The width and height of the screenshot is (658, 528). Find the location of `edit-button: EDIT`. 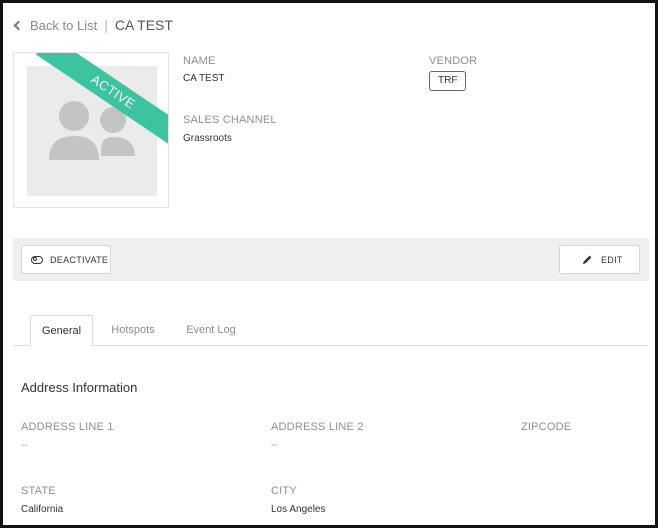

edit-button: EDIT is located at coordinates (599, 259).